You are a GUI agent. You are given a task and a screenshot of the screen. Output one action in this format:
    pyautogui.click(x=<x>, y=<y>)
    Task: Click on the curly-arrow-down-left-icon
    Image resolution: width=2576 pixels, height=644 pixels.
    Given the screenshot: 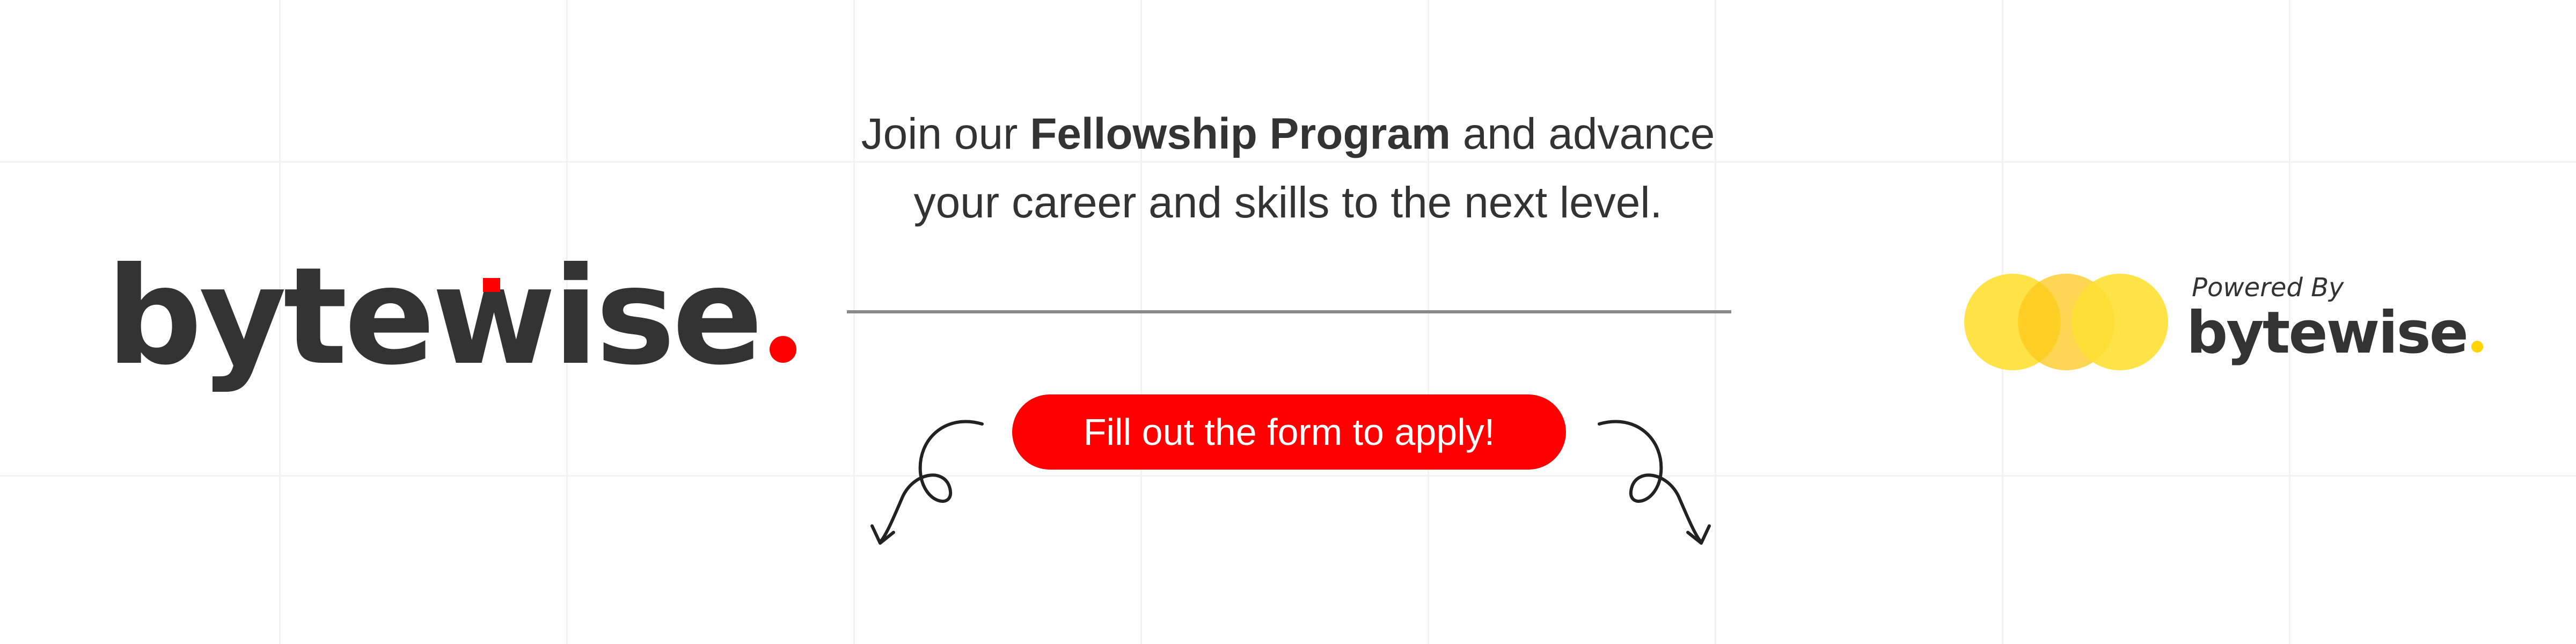 What is the action you would take?
    pyautogui.click(x=927, y=482)
    